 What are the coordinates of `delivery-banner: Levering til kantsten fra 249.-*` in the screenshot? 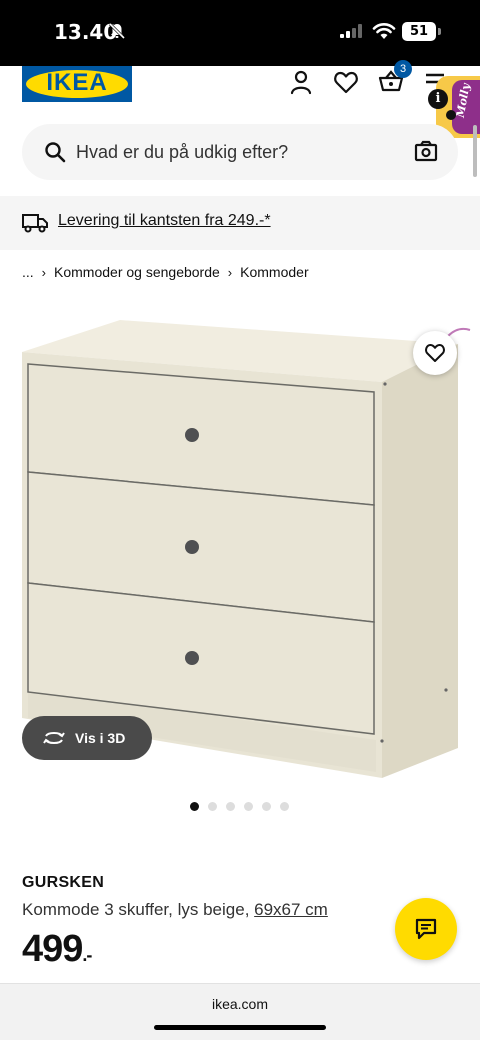 It's located at (240, 223).